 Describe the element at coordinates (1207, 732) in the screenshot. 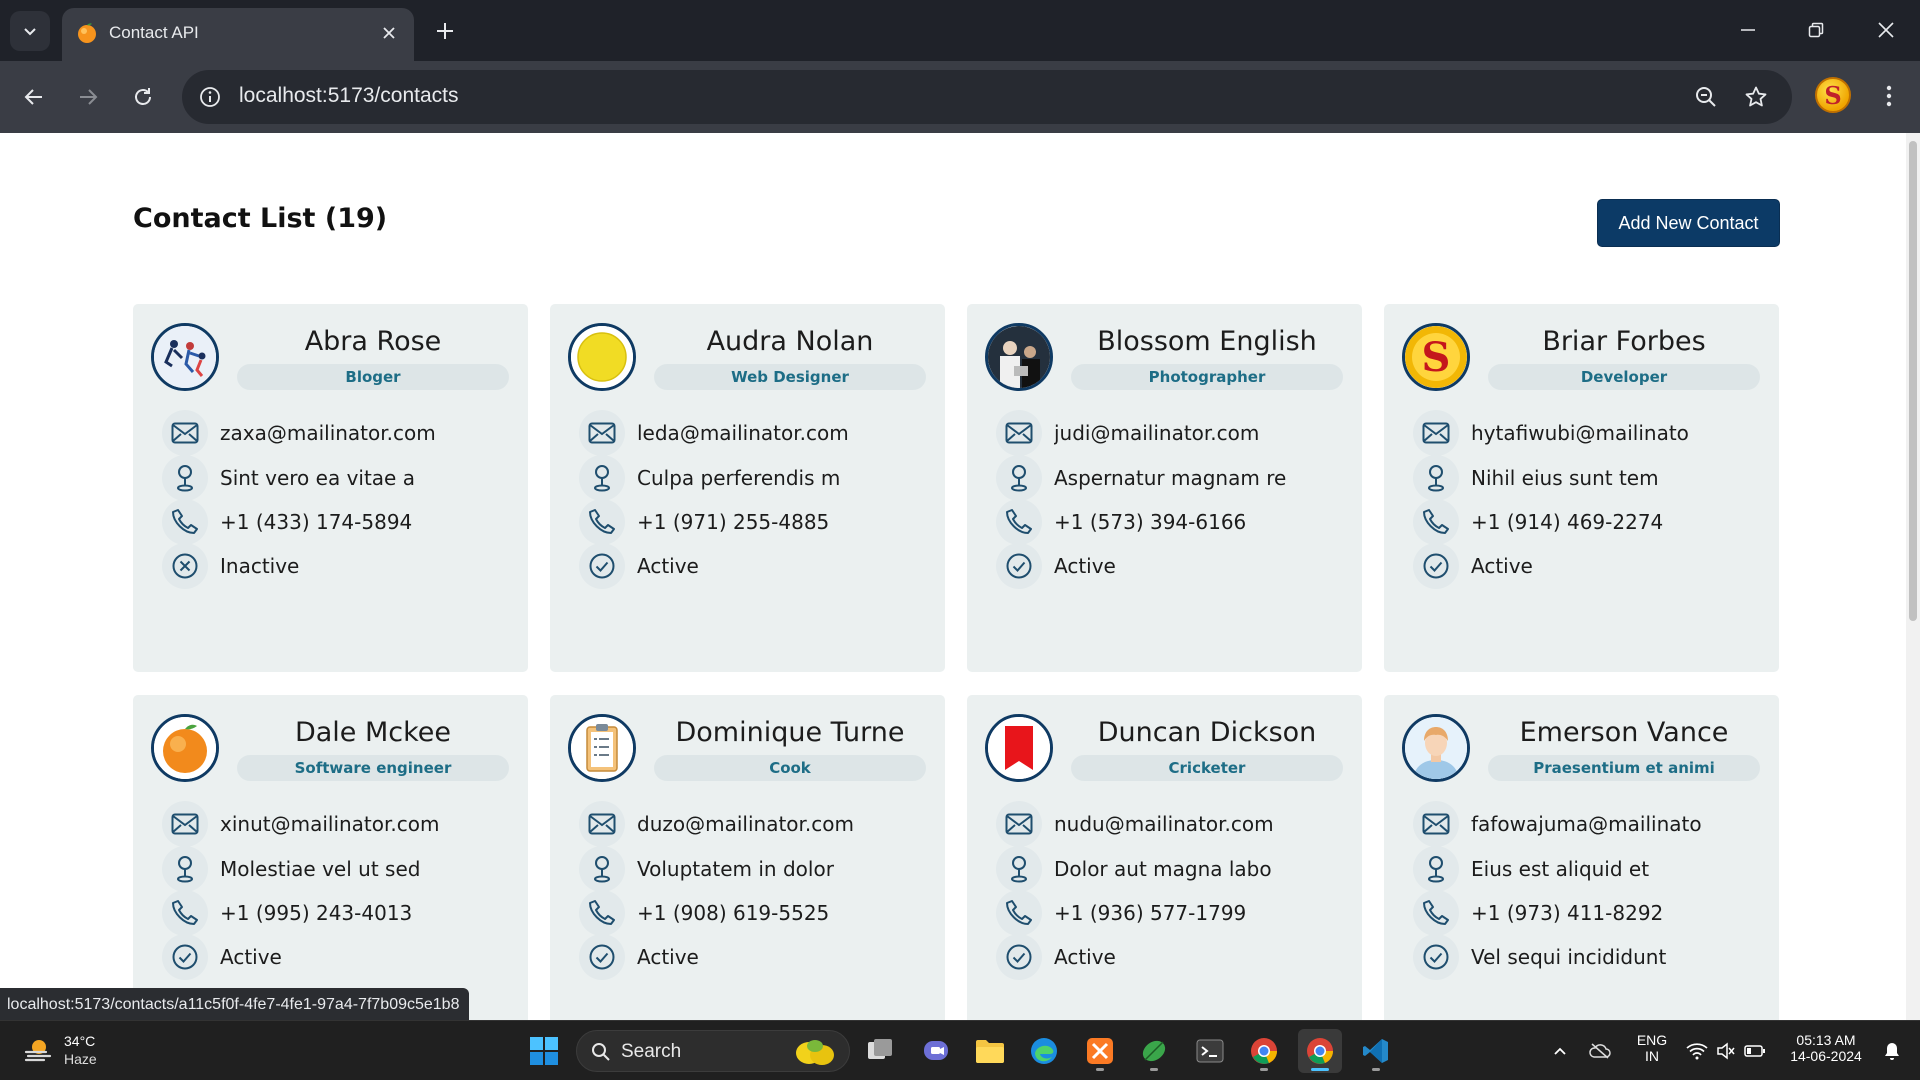

I see `contact-name: Duncan Dickson` at that location.